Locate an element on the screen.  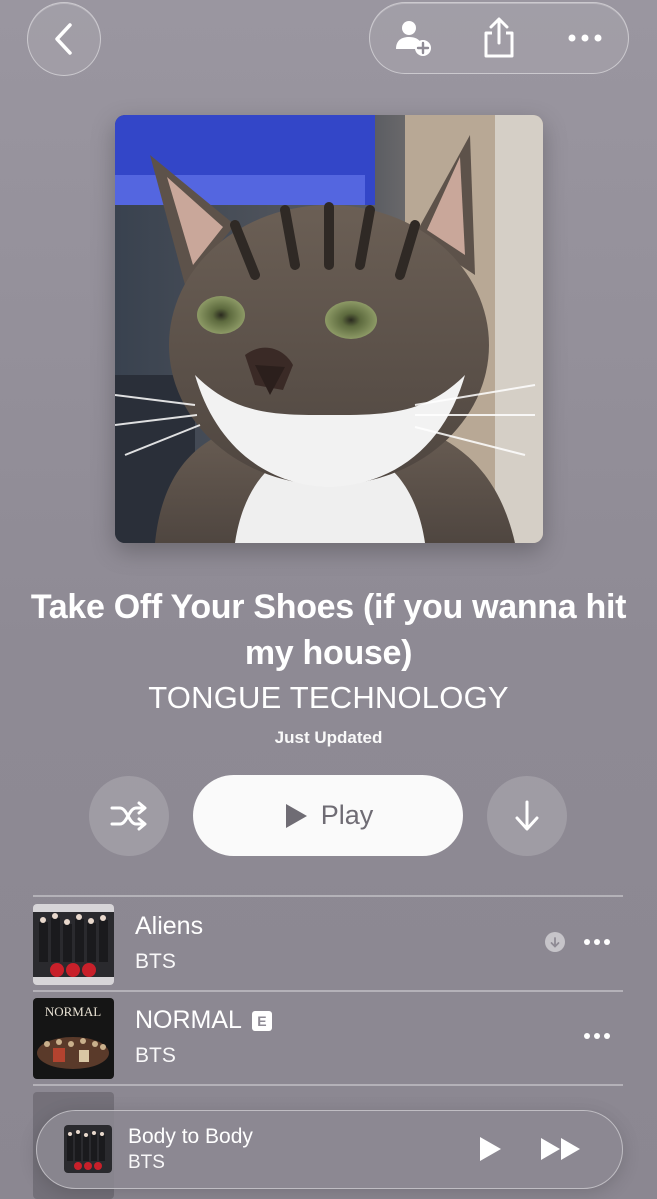
explicit-badge: E is located at coordinates (261, 1020).